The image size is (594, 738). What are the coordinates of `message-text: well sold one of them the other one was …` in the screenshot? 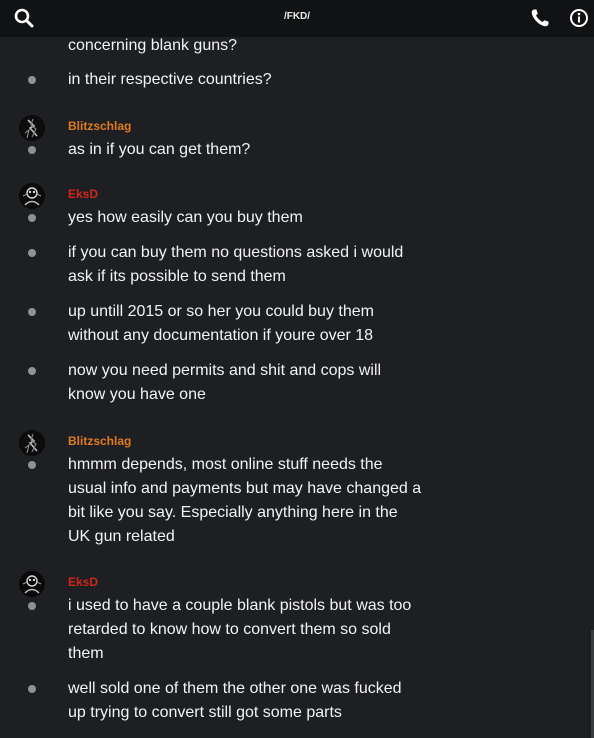 It's located at (235, 688).